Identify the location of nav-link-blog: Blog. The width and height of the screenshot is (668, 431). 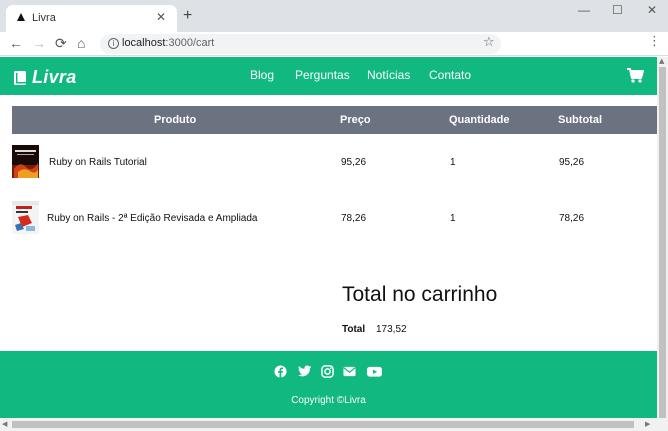
(262, 75).